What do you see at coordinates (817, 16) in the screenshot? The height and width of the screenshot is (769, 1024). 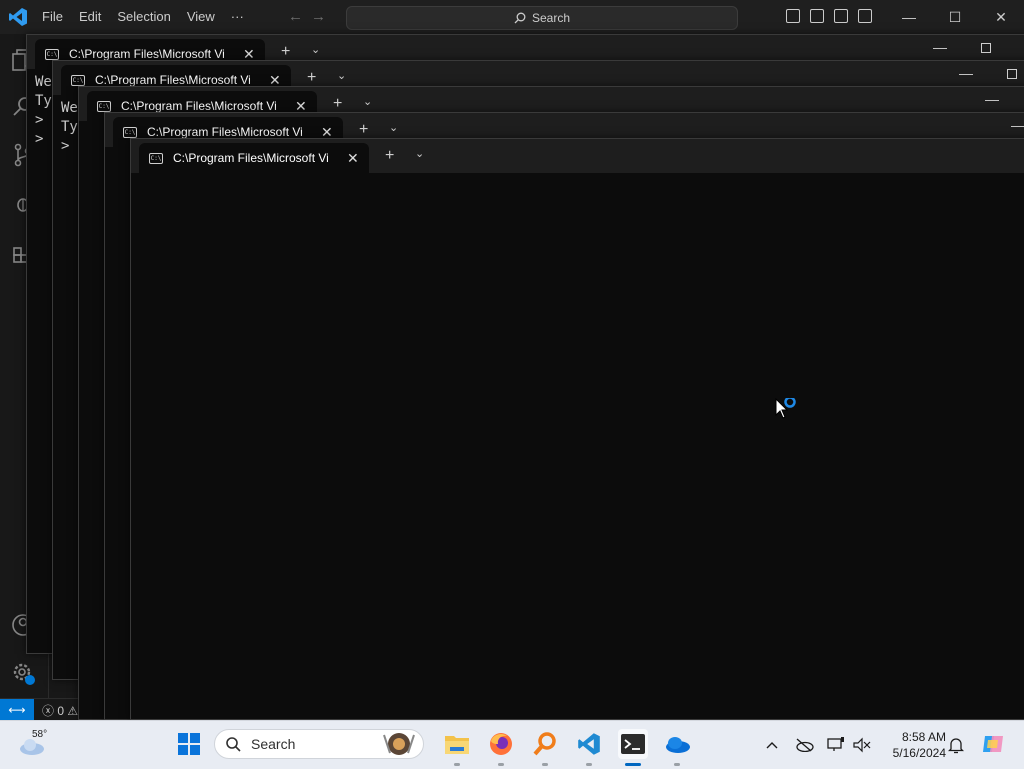 I see `toggle-panel-icon` at bounding box center [817, 16].